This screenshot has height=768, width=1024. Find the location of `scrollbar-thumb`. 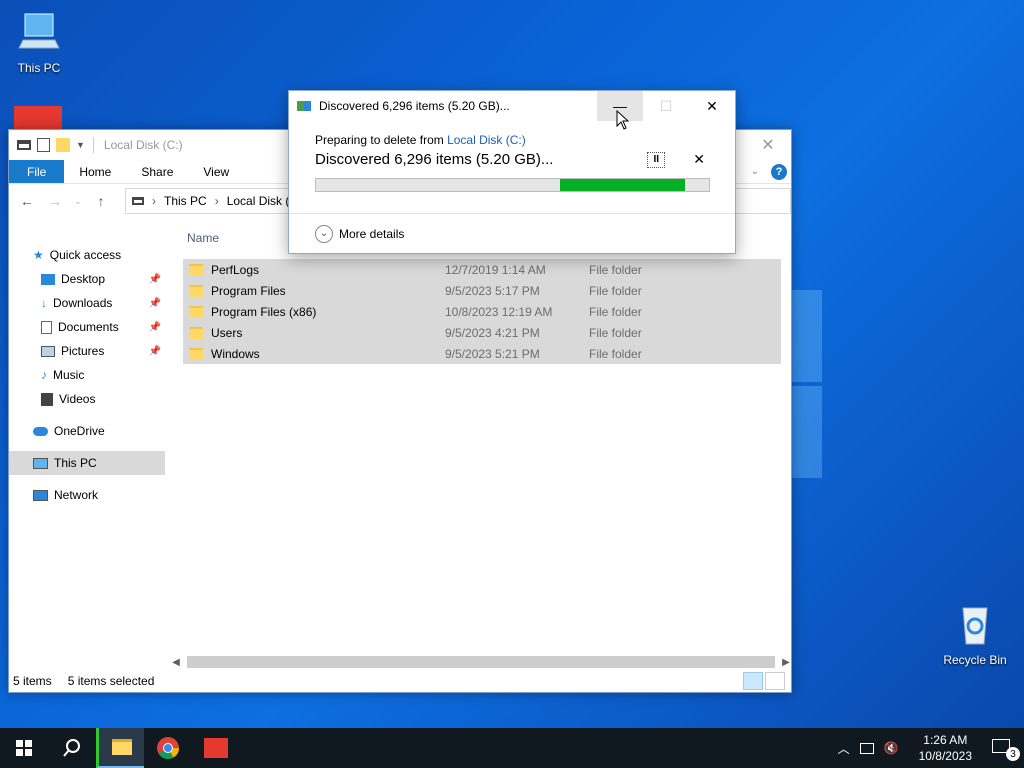

scrollbar-thumb is located at coordinates (481, 662).